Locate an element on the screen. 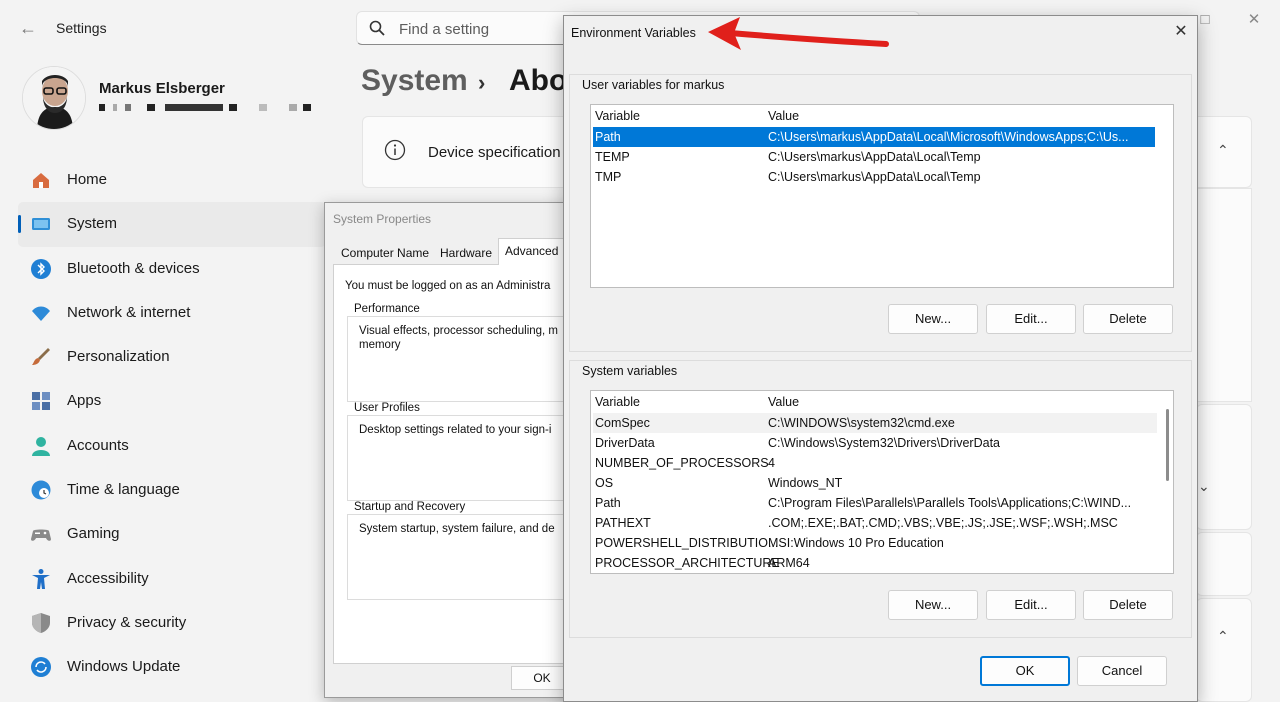  table-row: TMP C:\Users\markus\AppData\Local\Temp is located at coordinates (874, 177).